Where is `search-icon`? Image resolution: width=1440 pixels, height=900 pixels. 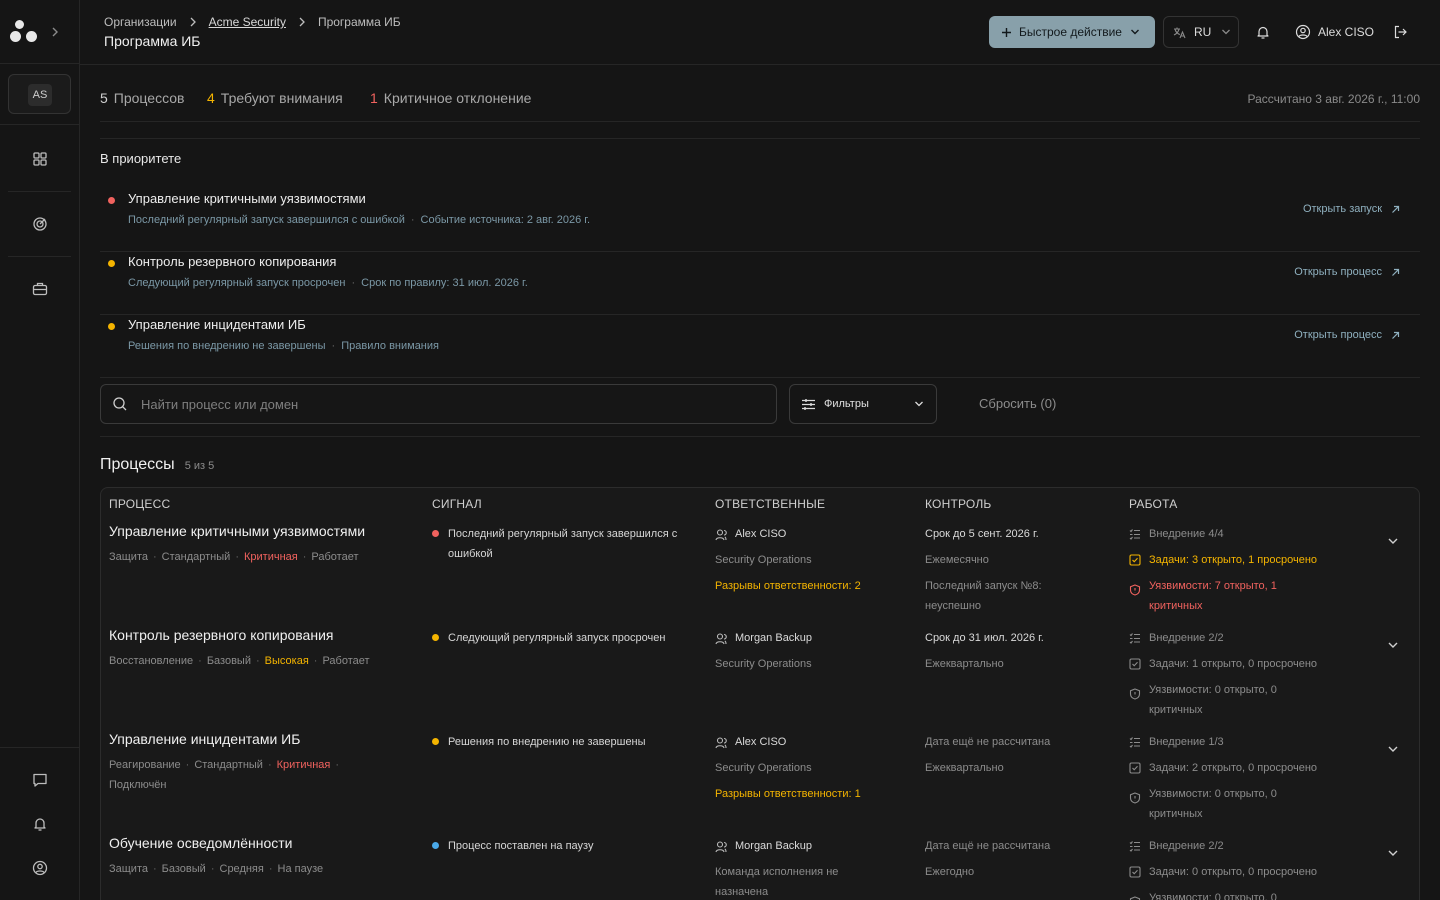
search-icon is located at coordinates (120, 404).